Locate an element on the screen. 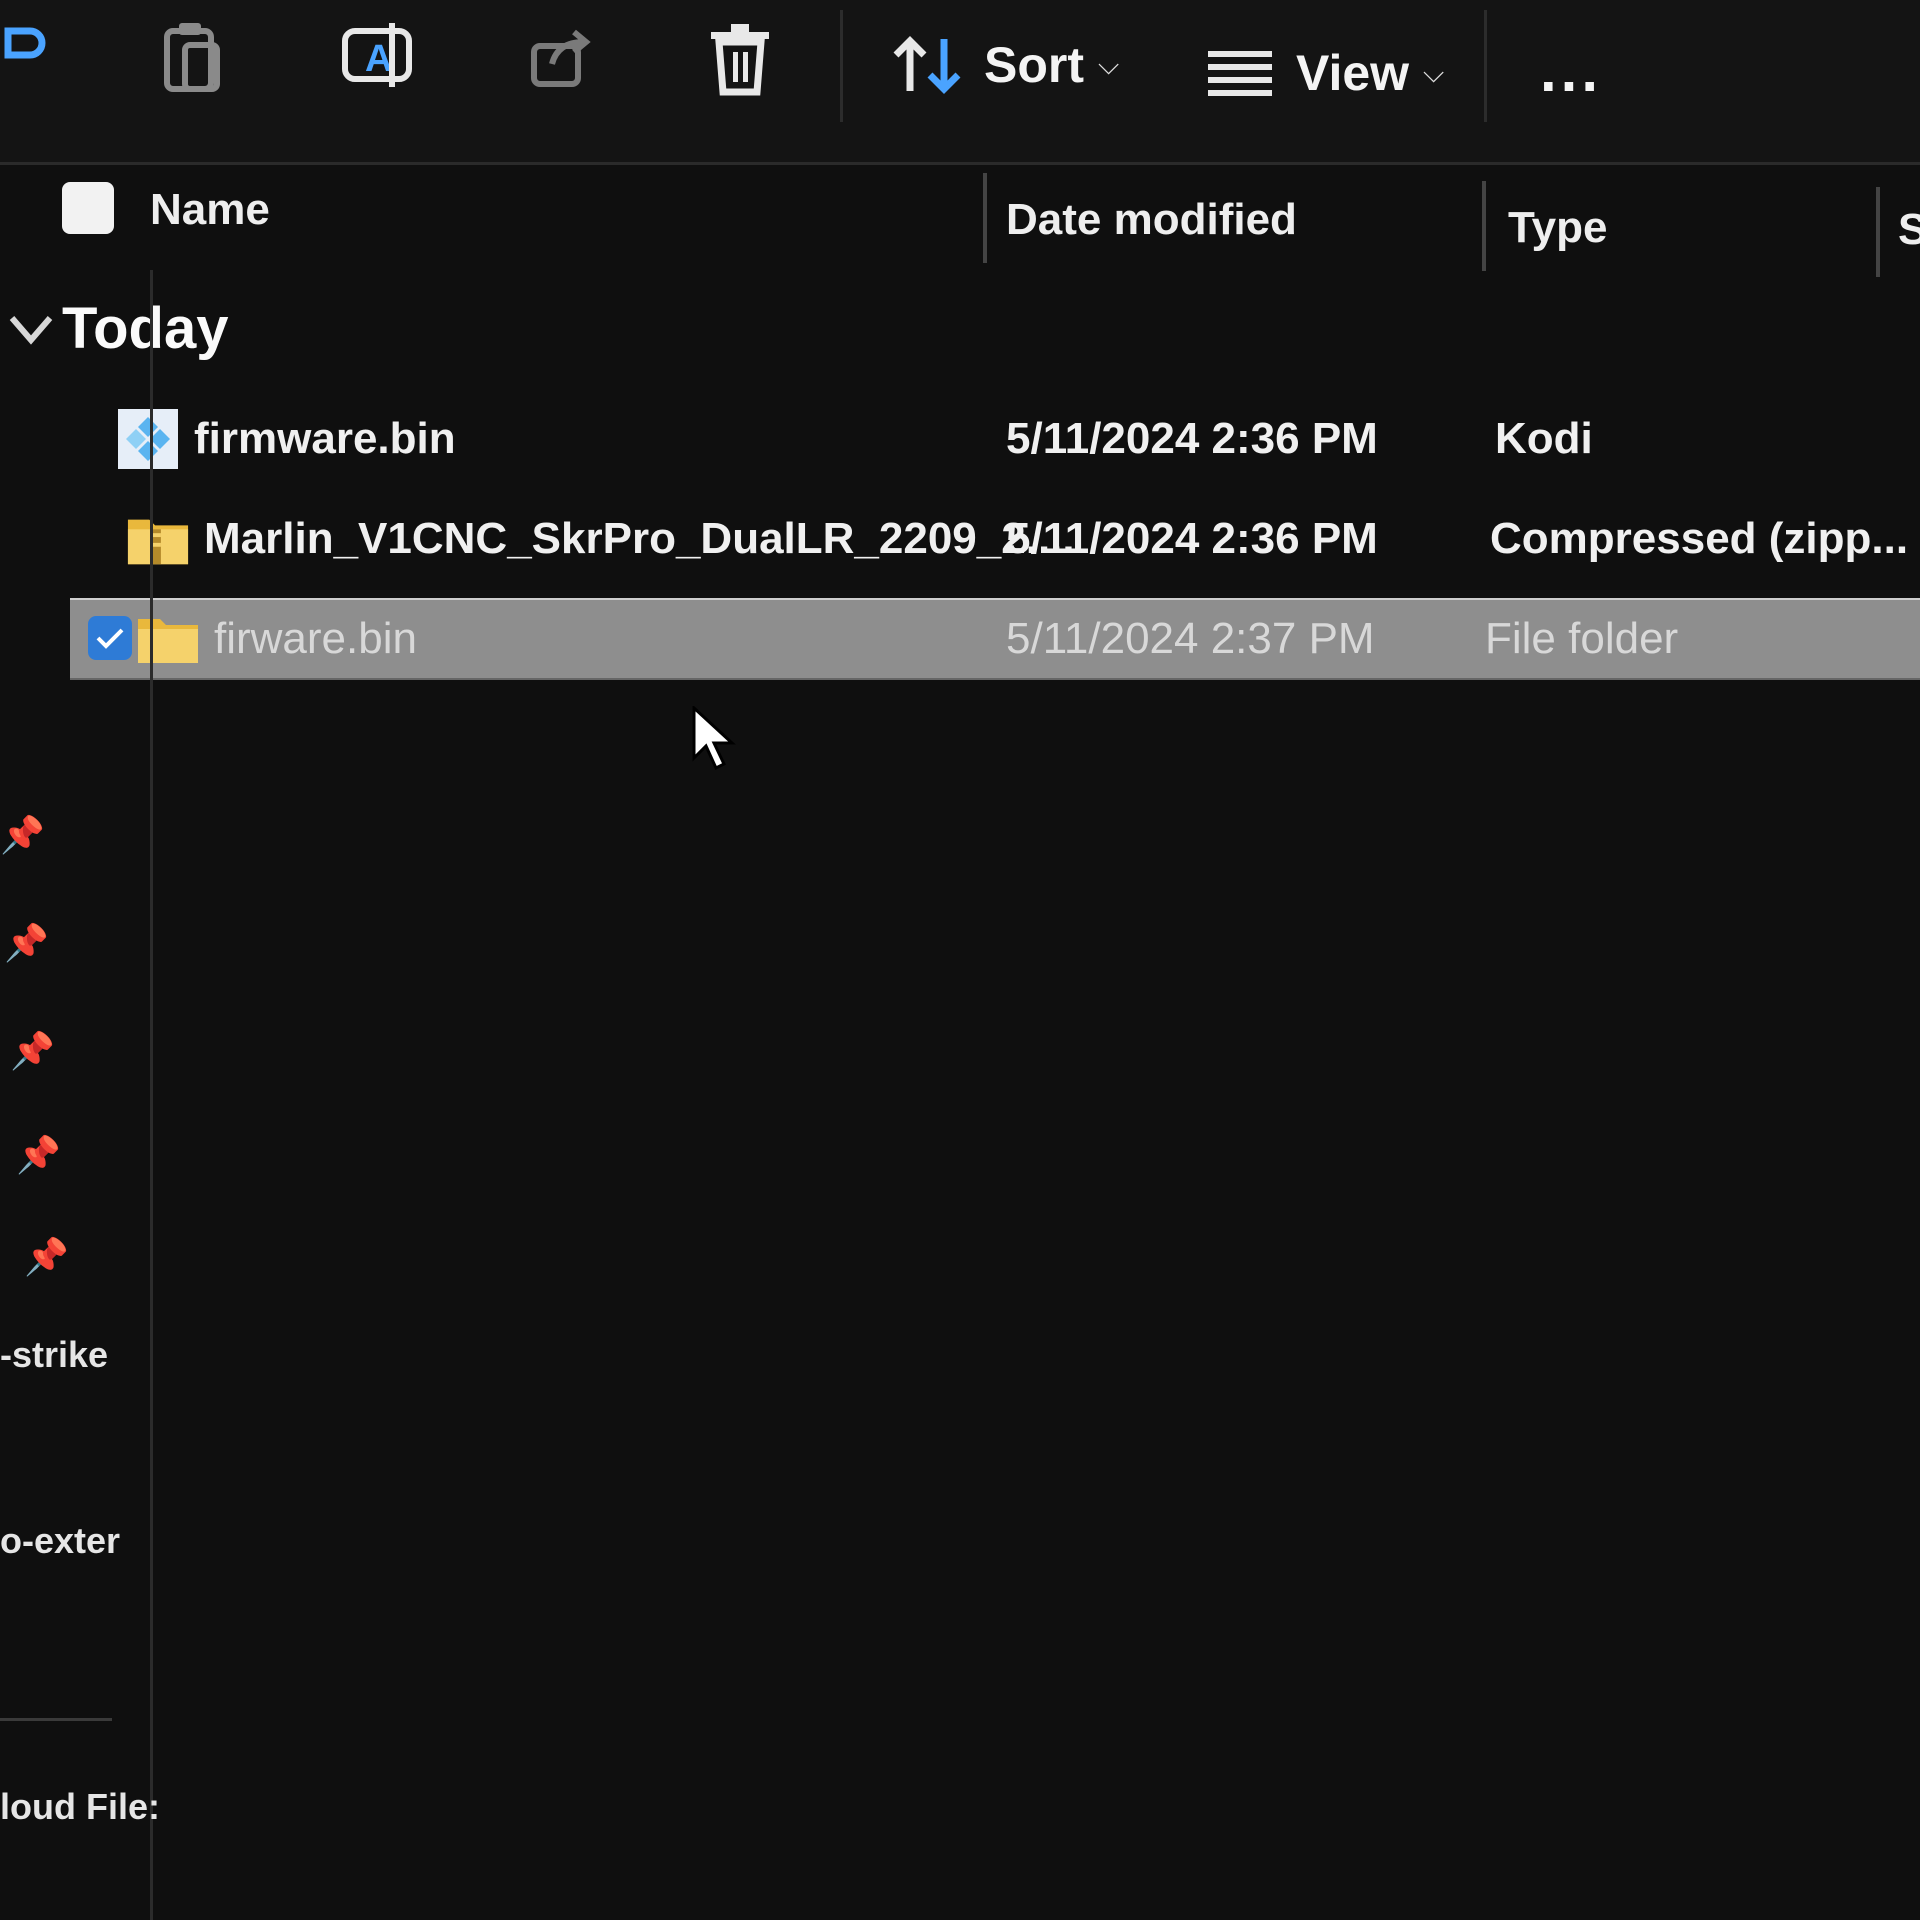 The height and width of the screenshot is (1920, 1920). select-all-checkbox is located at coordinates (88, 208).